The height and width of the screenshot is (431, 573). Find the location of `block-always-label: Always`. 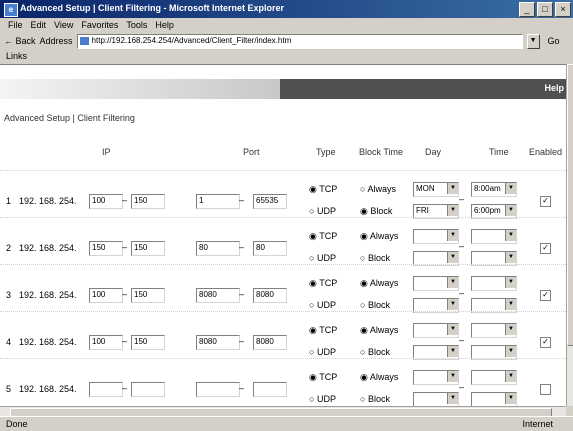

block-always-label: Always is located at coordinates (384, 283).